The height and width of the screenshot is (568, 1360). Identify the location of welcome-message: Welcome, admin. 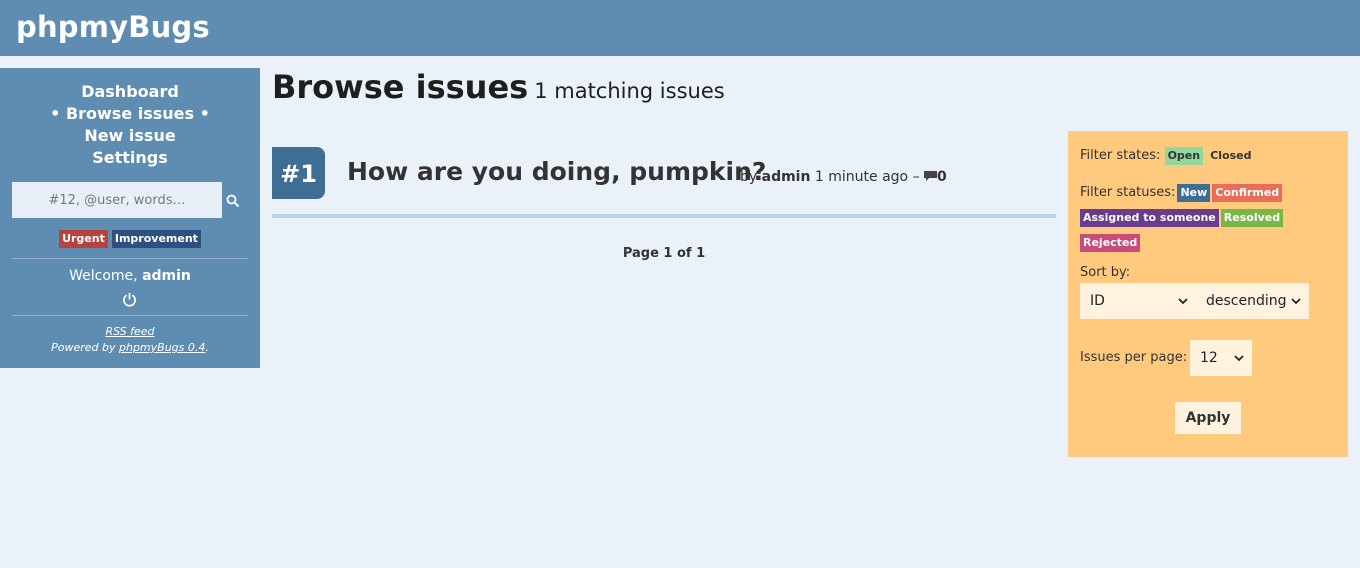
(130, 276).